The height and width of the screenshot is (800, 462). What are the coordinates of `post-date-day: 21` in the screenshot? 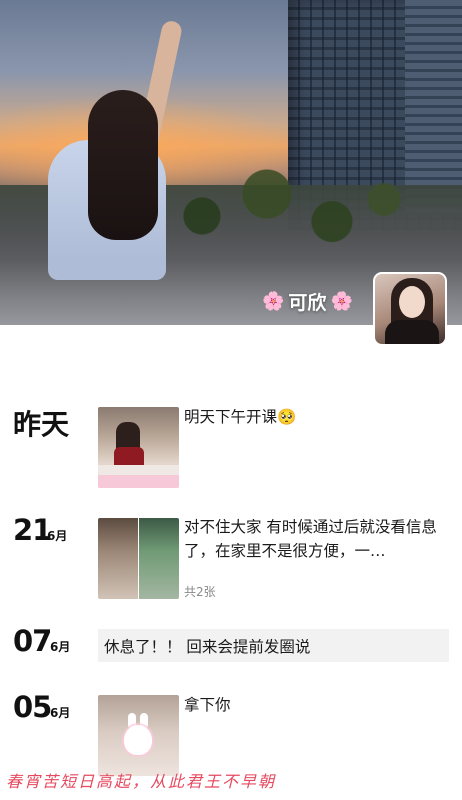 It's located at (32, 530).